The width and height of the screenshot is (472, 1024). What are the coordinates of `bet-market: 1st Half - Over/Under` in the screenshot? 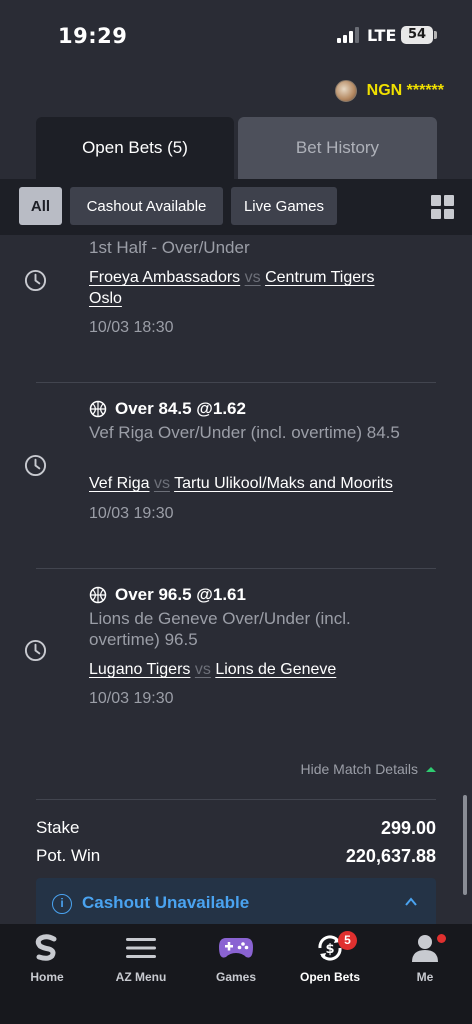 It's located at (169, 247).